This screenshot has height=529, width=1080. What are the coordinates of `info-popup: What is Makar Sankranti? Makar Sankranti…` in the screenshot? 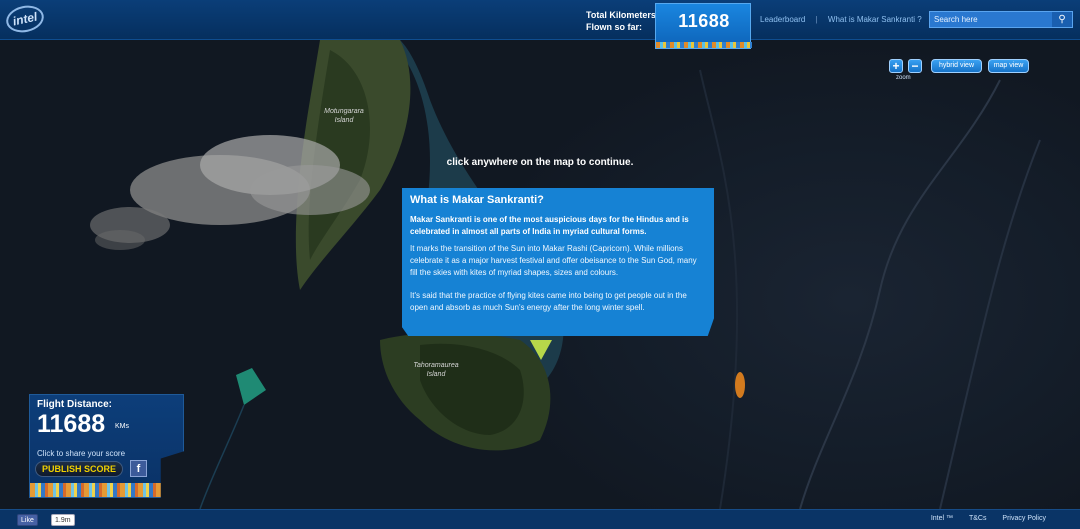 It's located at (558, 262).